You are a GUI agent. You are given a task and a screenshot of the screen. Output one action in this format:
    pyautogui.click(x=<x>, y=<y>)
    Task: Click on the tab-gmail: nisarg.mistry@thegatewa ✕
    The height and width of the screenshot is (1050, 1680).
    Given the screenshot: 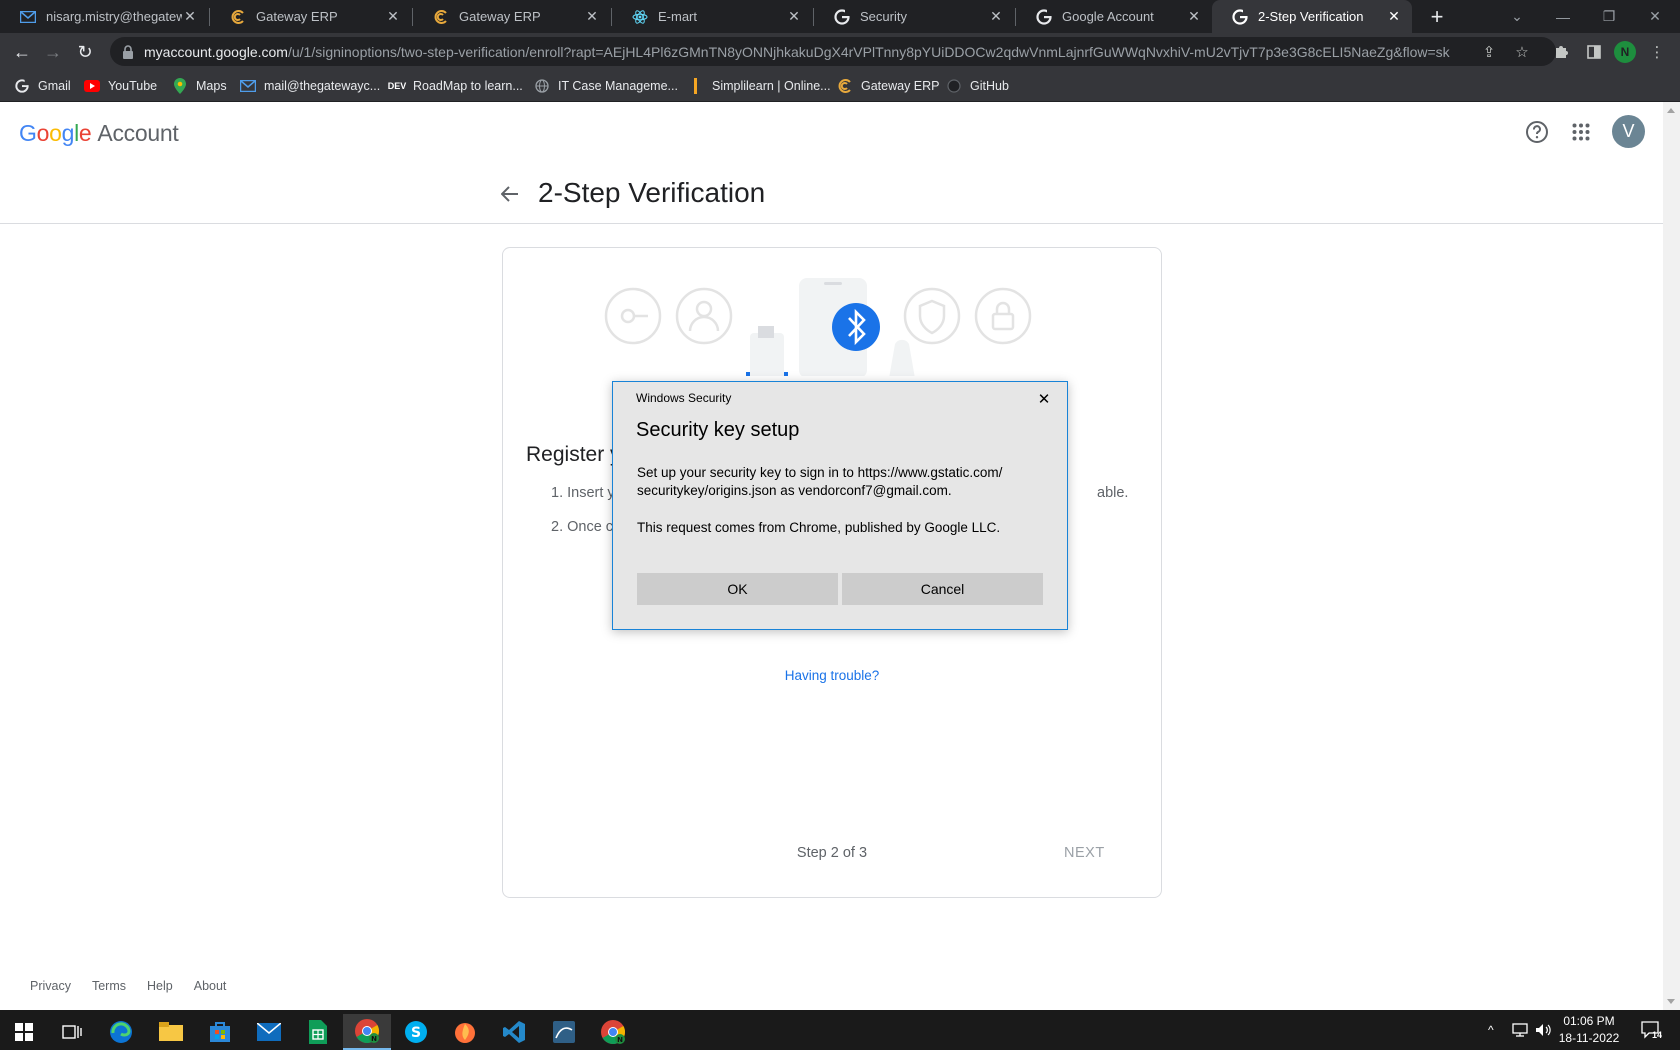 What is the action you would take?
    pyautogui.click(x=104, y=16)
    